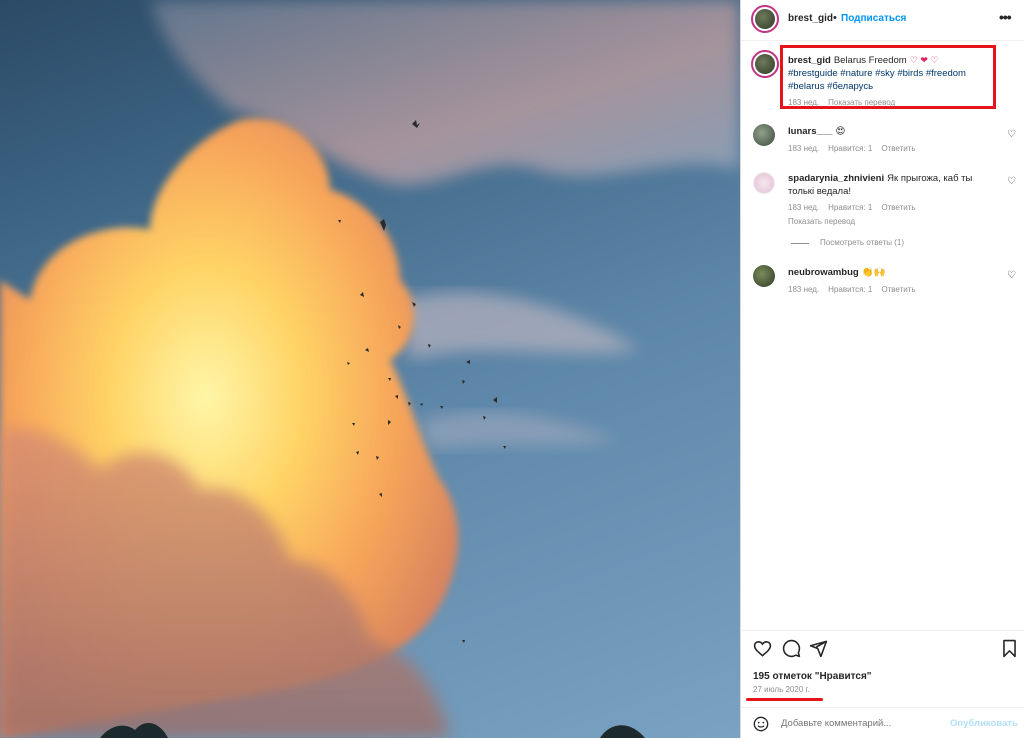 The image size is (1024, 740). Describe the element at coordinates (803, 102) in the screenshot. I see `caption-time: 183 нед.` at that location.